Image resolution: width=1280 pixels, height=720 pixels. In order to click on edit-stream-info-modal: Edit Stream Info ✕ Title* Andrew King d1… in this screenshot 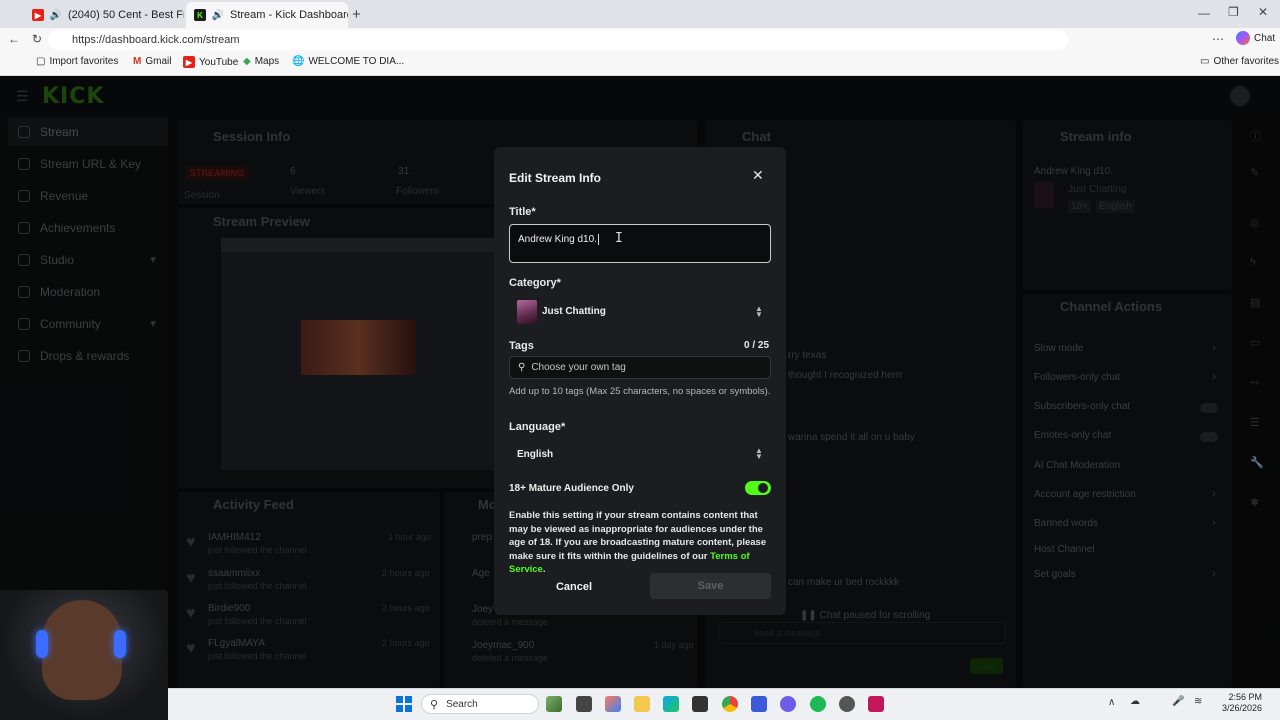, I will do `click(640, 381)`.